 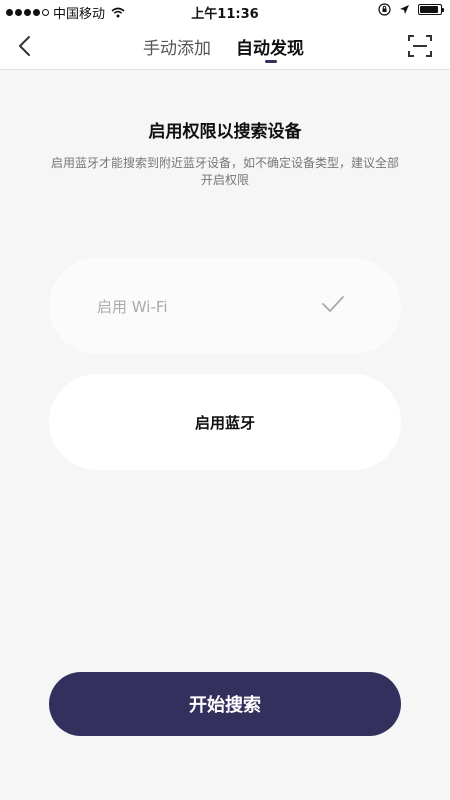 I want to click on enable-wifi-label: 启用 Wi-Fi, so click(x=132, y=307).